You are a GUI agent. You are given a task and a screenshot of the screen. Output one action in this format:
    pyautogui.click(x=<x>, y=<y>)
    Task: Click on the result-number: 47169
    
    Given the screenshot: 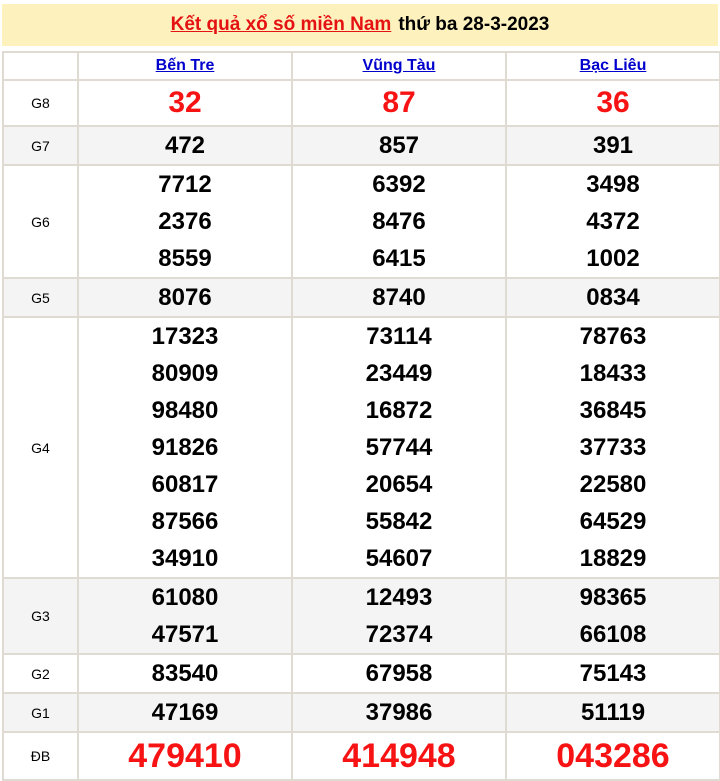 What is the action you would take?
    pyautogui.click(x=185, y=712)
    